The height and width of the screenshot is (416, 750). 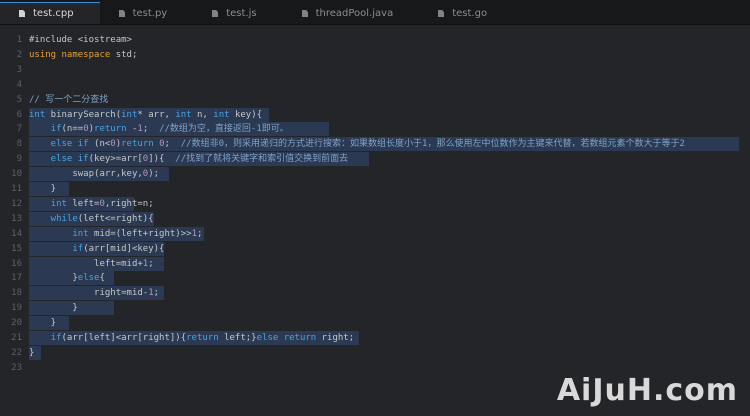 I want to click on code-text: swap(arr,key,0);, so click(x=94, y=174).